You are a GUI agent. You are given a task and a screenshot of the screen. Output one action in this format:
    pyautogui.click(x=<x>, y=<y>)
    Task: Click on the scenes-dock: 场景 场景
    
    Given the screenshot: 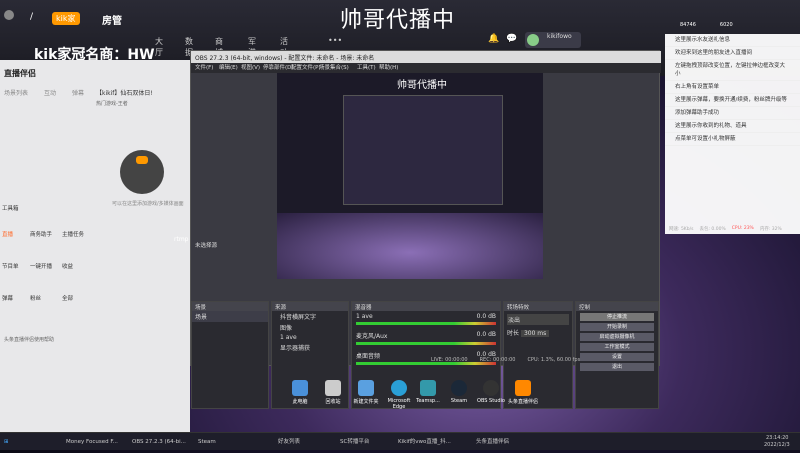 What is the action you would take?
    pyautogui.click(x=230, y=355)
    